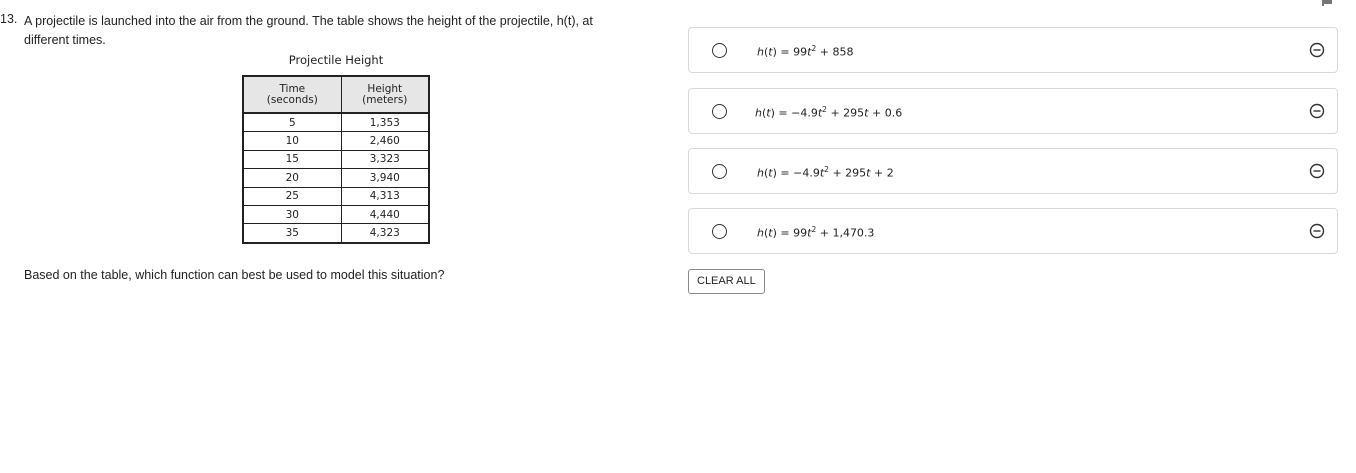 The image size is (1356, 473). Describe the element at coordinates (385, 196) in the screenshot. I see `height-cell: 4,313` at that location.